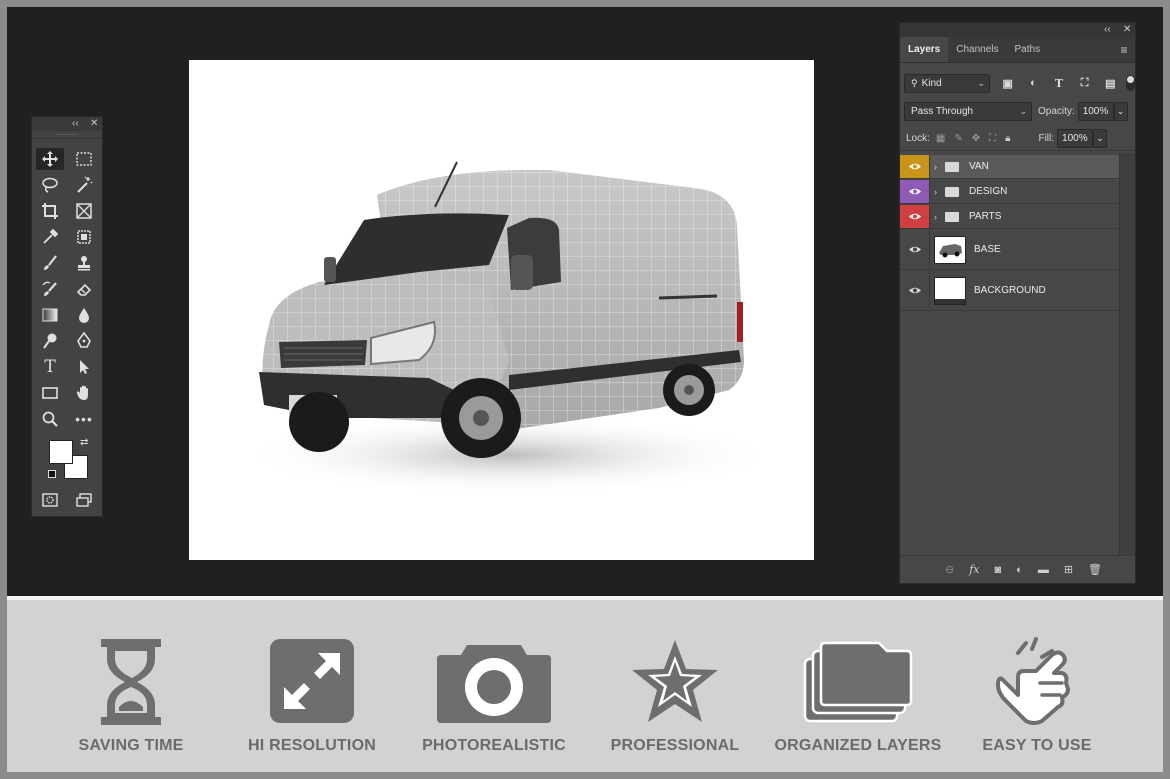  What do you see at coordinates (312, 681) in the screenshot?
I see `expand-arrows-icon` at bounding box center [312, 681].